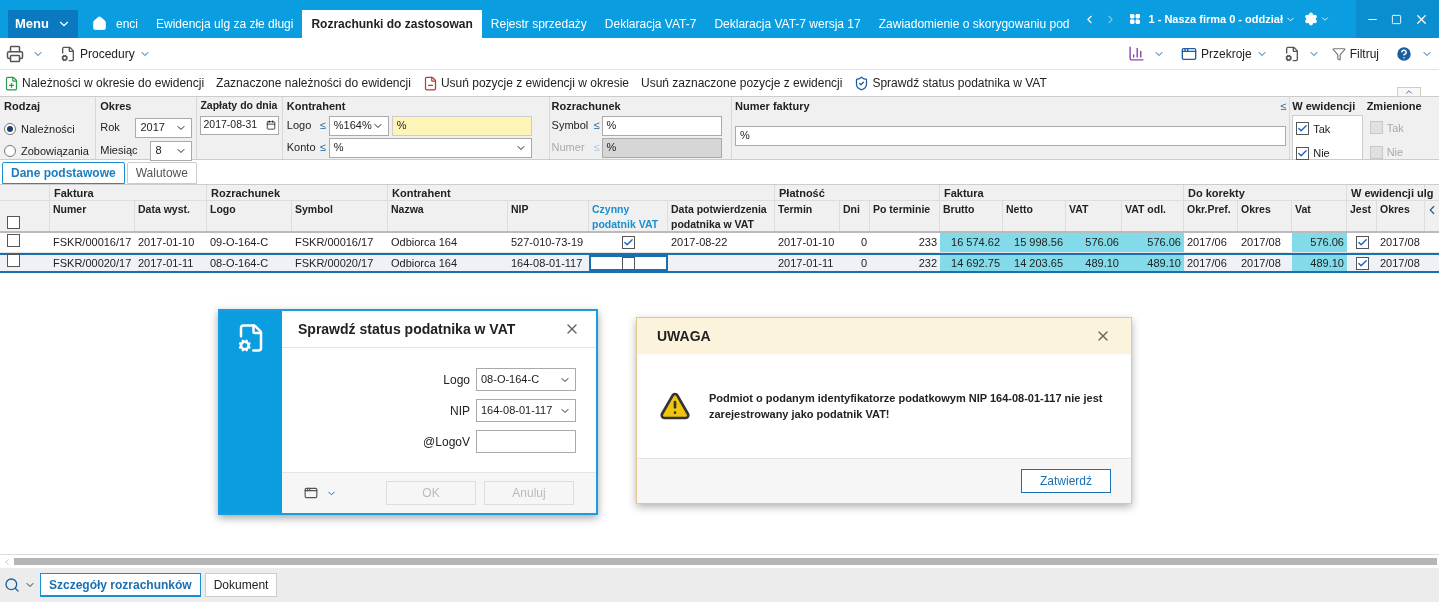  What do you see at coordinates (950, 83) in the screenshot?
I see `action-button: Sprawdź status podatnika w VAT` at bounding box center [950, 83].